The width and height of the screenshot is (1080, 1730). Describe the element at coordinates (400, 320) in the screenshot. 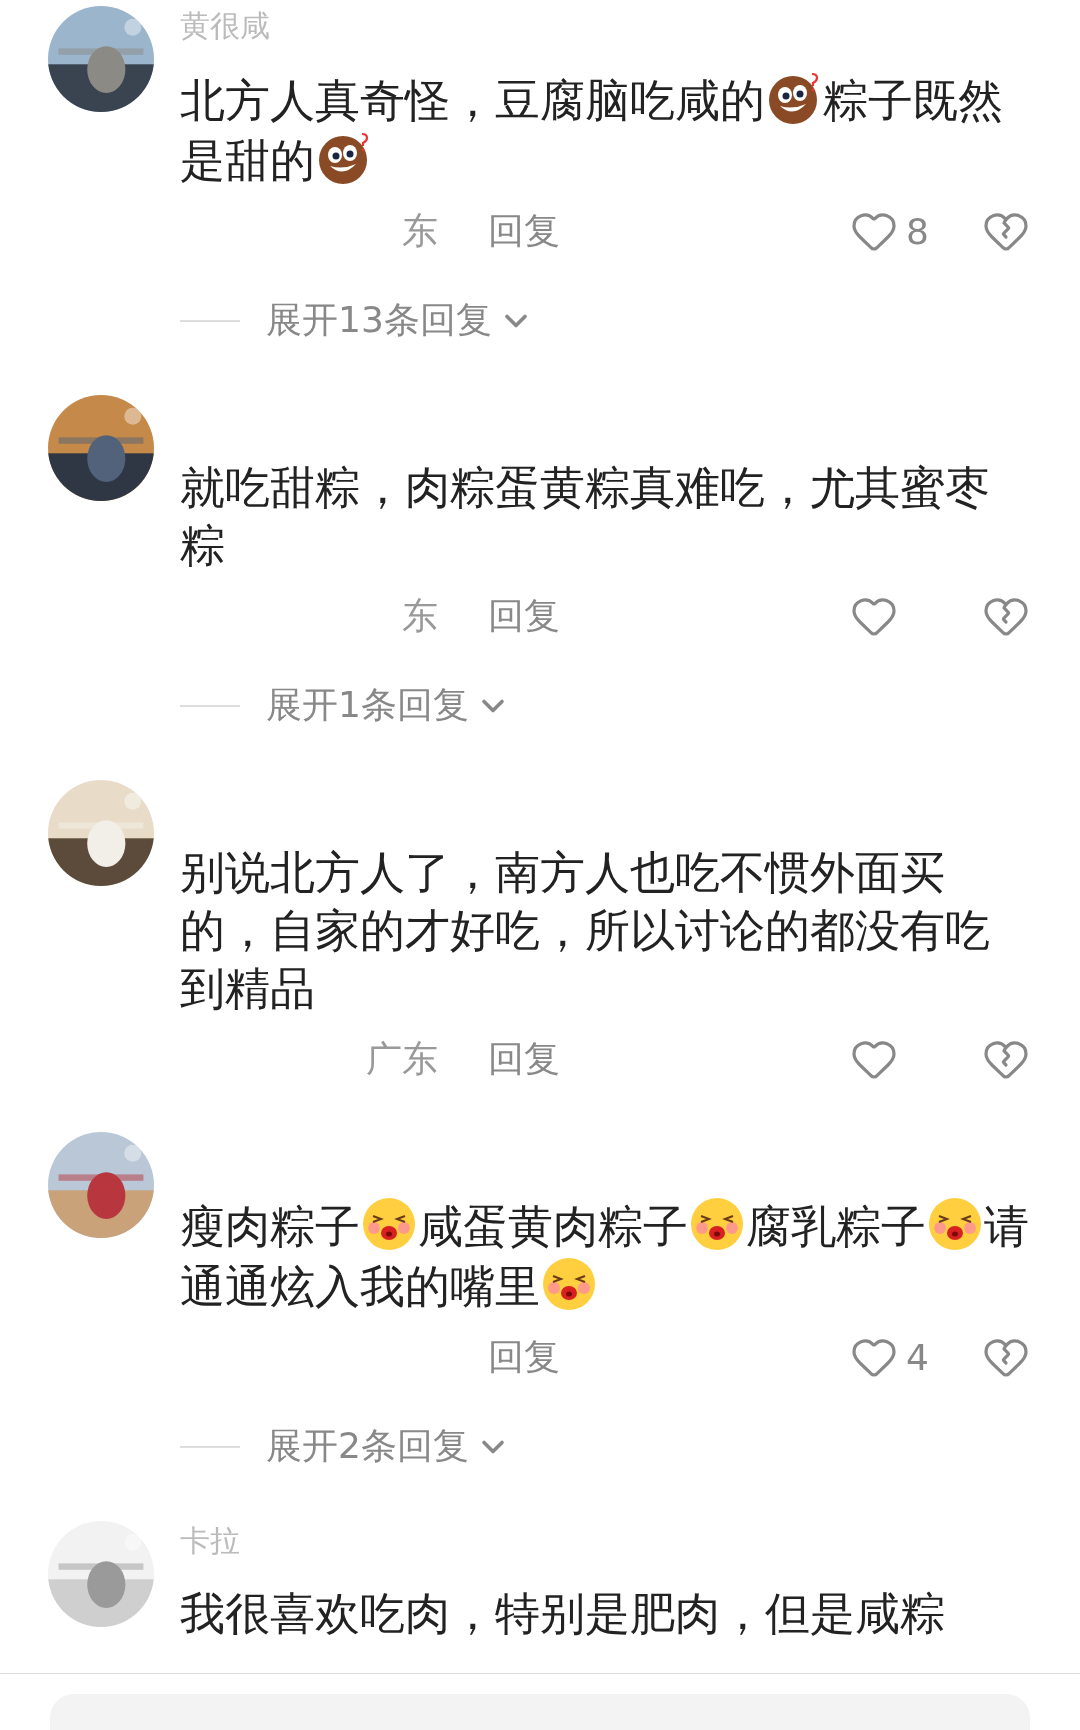

I see `expand-replies-button: 展开13条回复` at that location.